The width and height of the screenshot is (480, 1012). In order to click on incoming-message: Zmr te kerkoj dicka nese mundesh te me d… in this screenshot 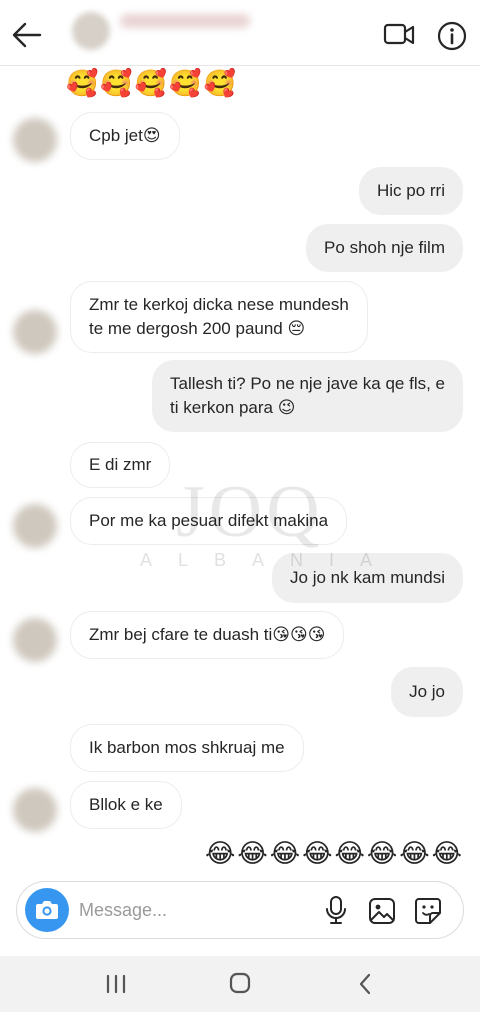, I will do `click(219, 317)`.